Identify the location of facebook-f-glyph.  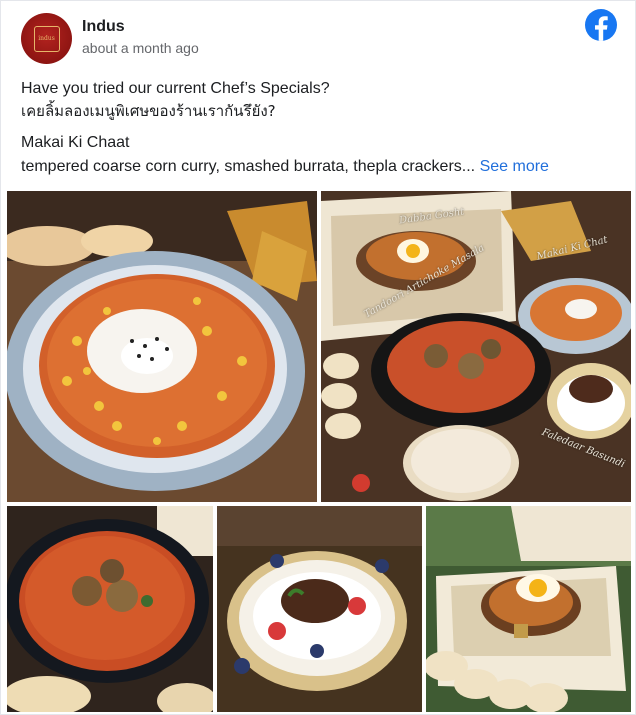
(601, 28).